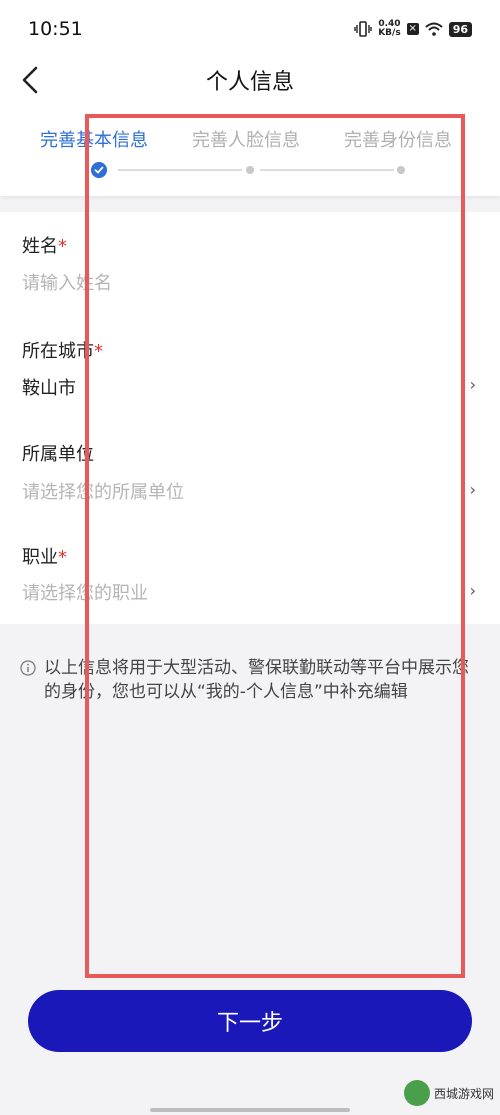 This screenshot has height=1115, width=500. I want to click on step-face-info: 完善人脸信息, so click(246, 140).